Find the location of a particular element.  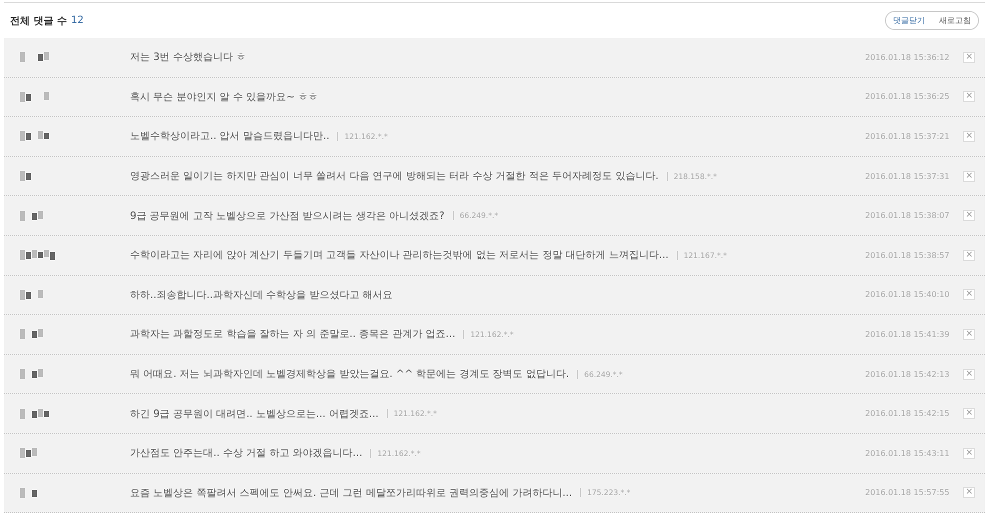

comment-time: 2016.01.18 15:41:39 is located at coordinates (907, 334).